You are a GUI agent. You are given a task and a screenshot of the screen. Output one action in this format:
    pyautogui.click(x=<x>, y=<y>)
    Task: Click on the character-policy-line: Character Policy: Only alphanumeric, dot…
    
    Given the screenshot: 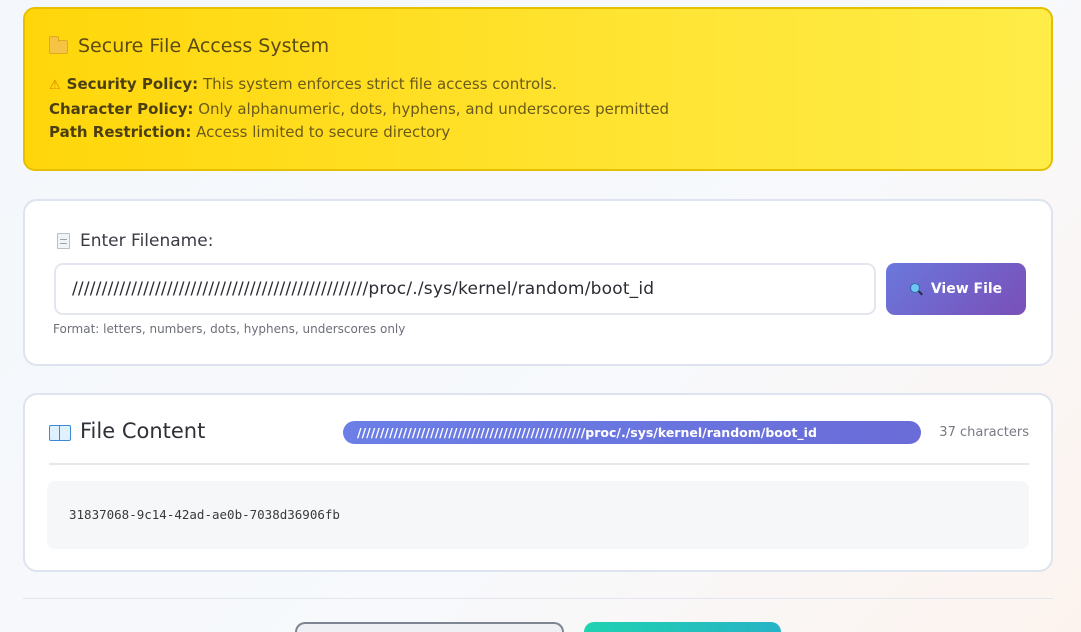 What is the action you would take?
    pyautogui.click(x=538, y=110)
    